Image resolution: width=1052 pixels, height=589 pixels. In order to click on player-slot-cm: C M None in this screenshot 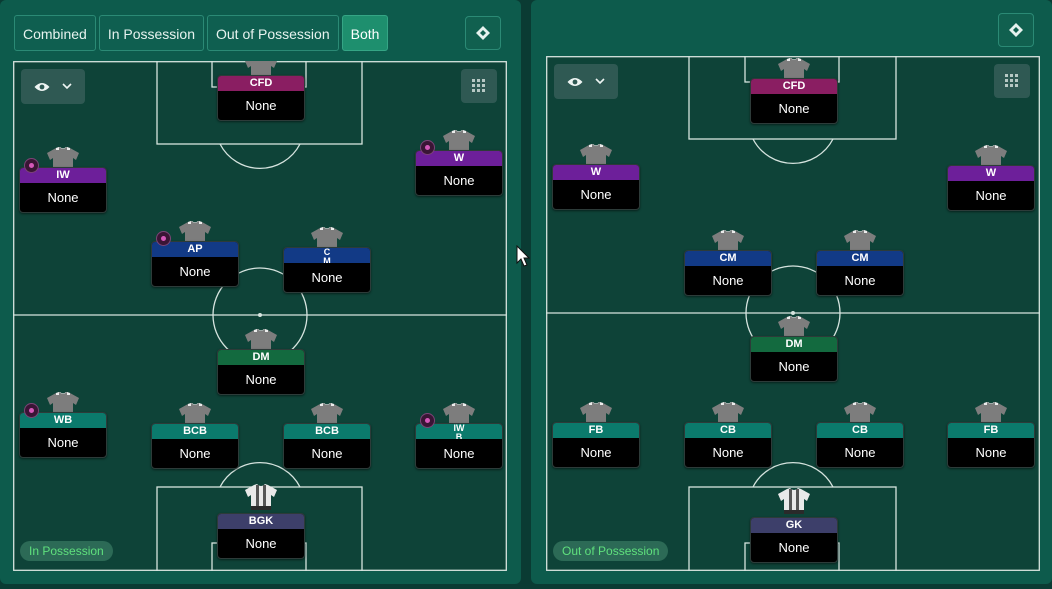, I will do `click(327, 260)`.